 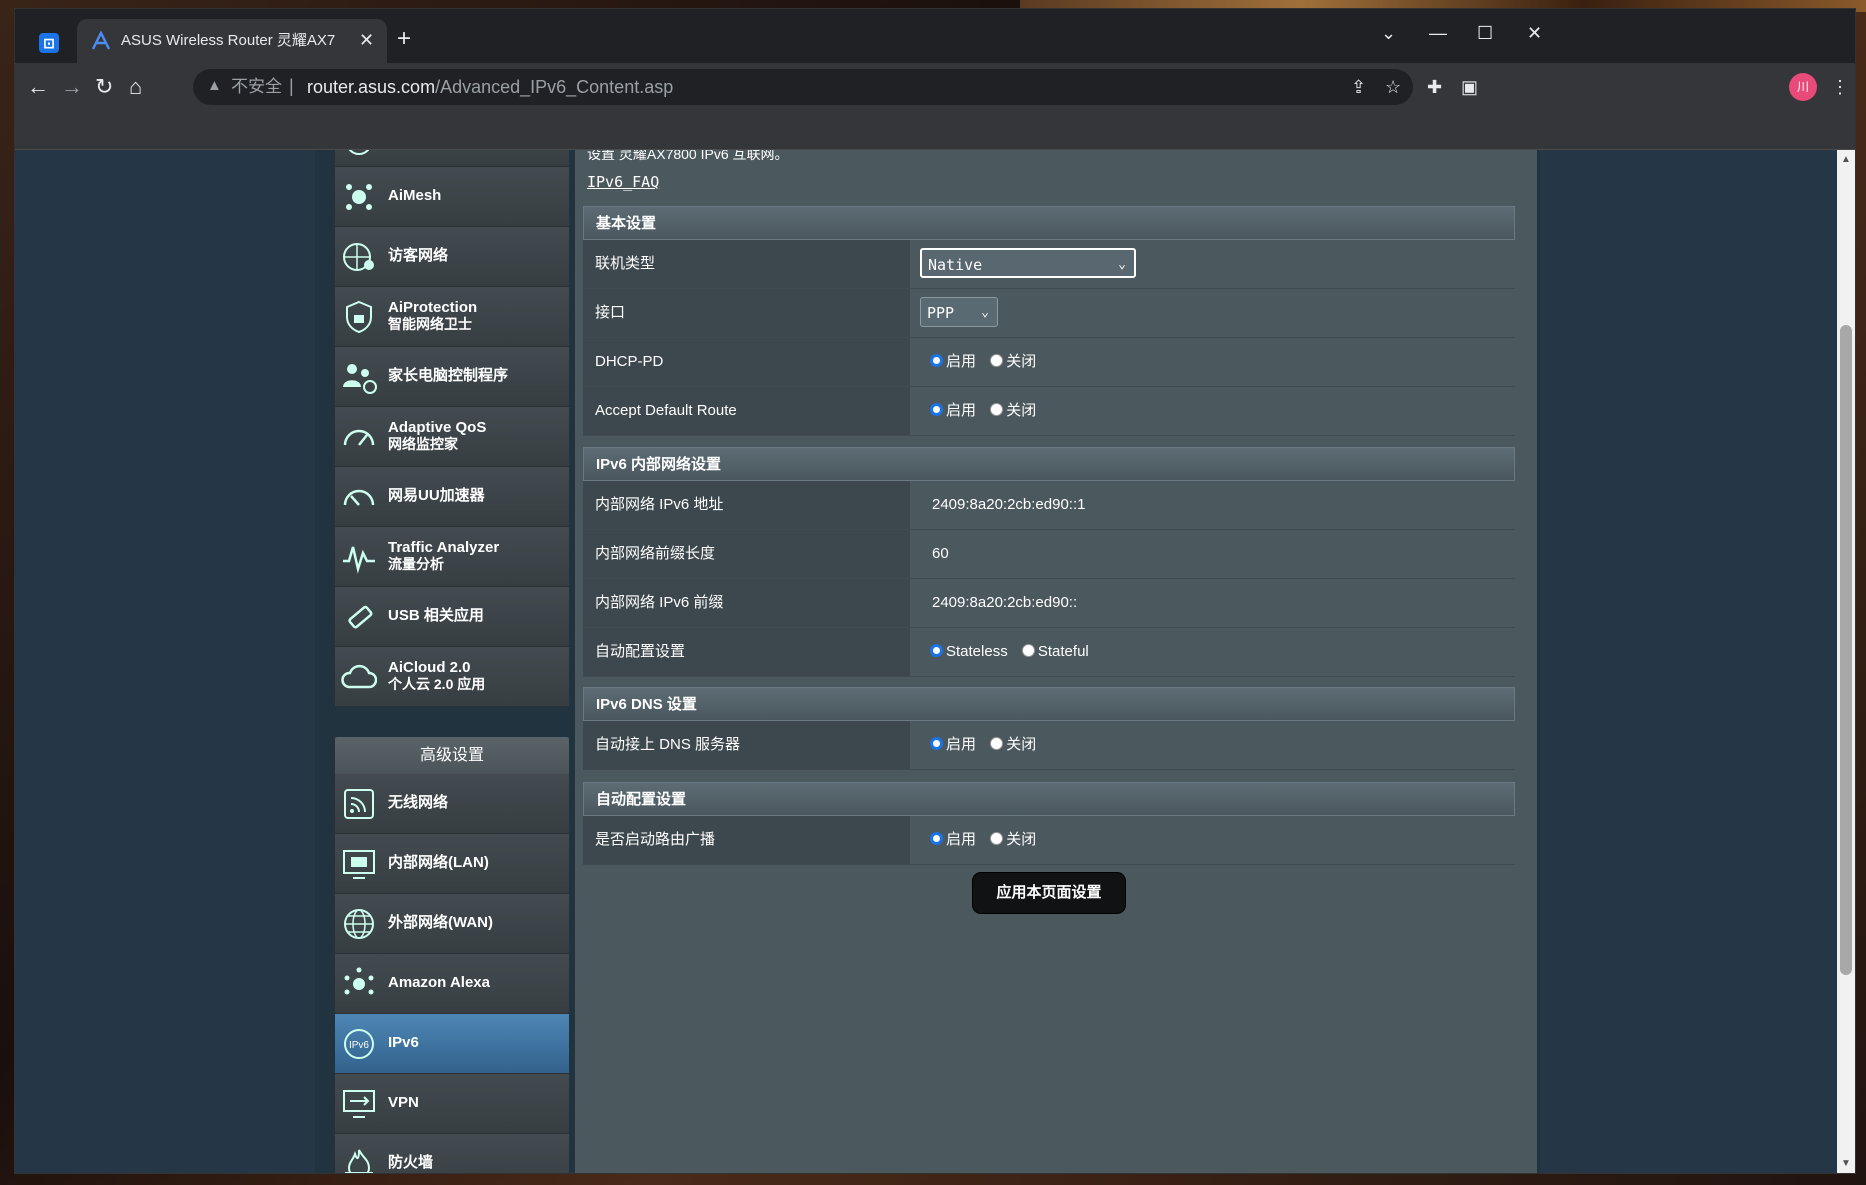 I want to click on scroll-down-icon: ▼, so click(x=1846, y=1163).